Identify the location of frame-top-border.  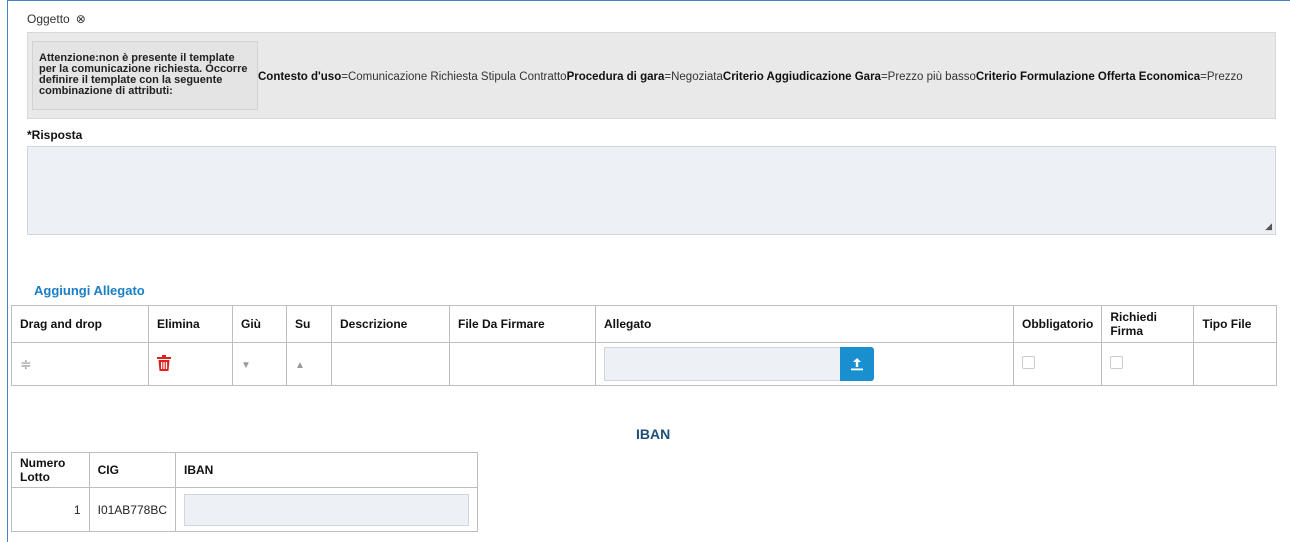
(649, 0).